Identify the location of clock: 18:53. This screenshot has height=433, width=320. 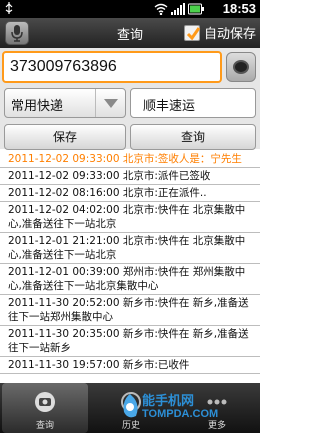
(239, 8).